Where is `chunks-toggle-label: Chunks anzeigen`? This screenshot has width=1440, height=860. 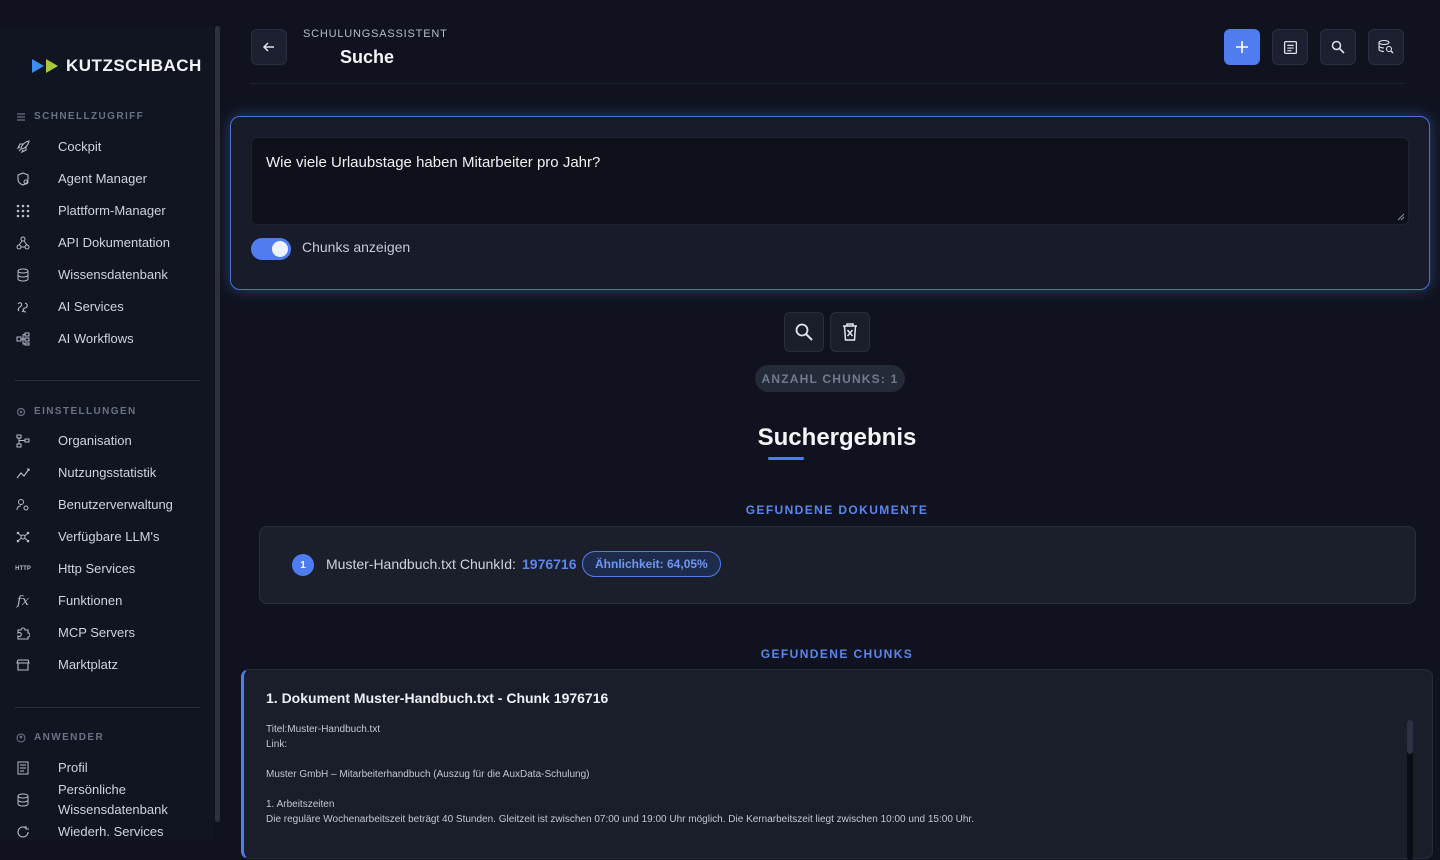
chunks-toggle-label: Chunks anzeigen is located at coordinates (356, 247).